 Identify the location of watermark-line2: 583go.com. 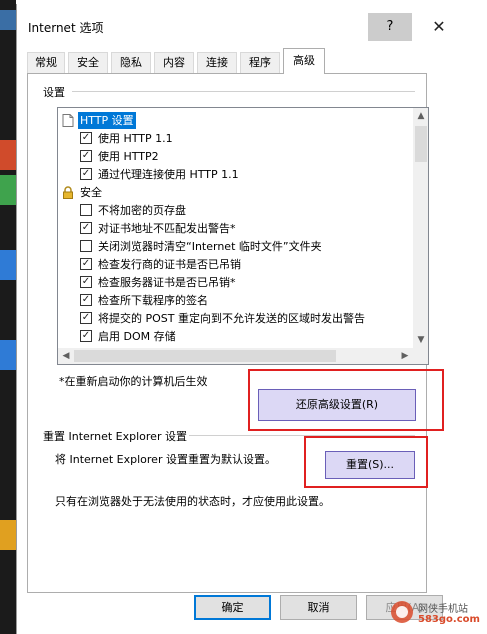
(449, 619).